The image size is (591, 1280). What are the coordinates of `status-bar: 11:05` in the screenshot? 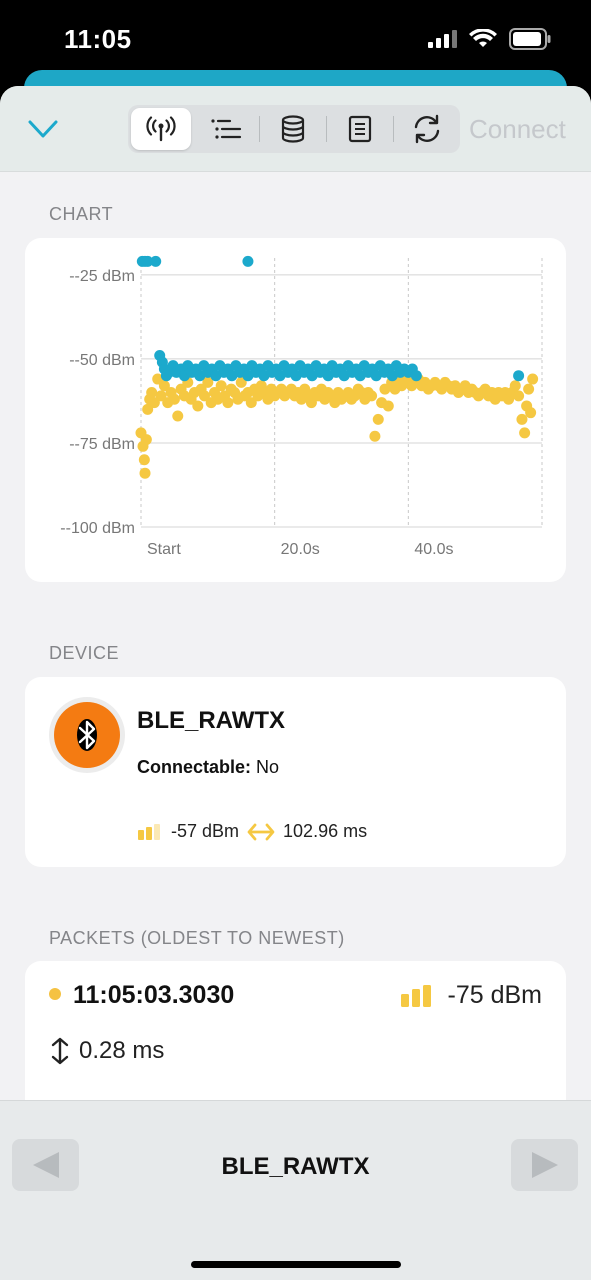 It's located at (295, 40).